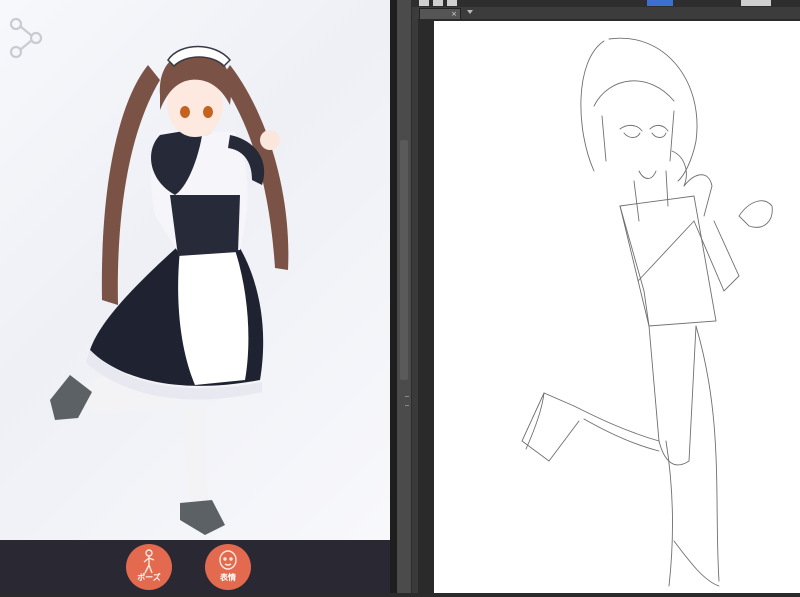  What do you see at coordinates (404, 273) in the screenshot?
I see `scrollbar-thumb` at bounding box center [404, 273].